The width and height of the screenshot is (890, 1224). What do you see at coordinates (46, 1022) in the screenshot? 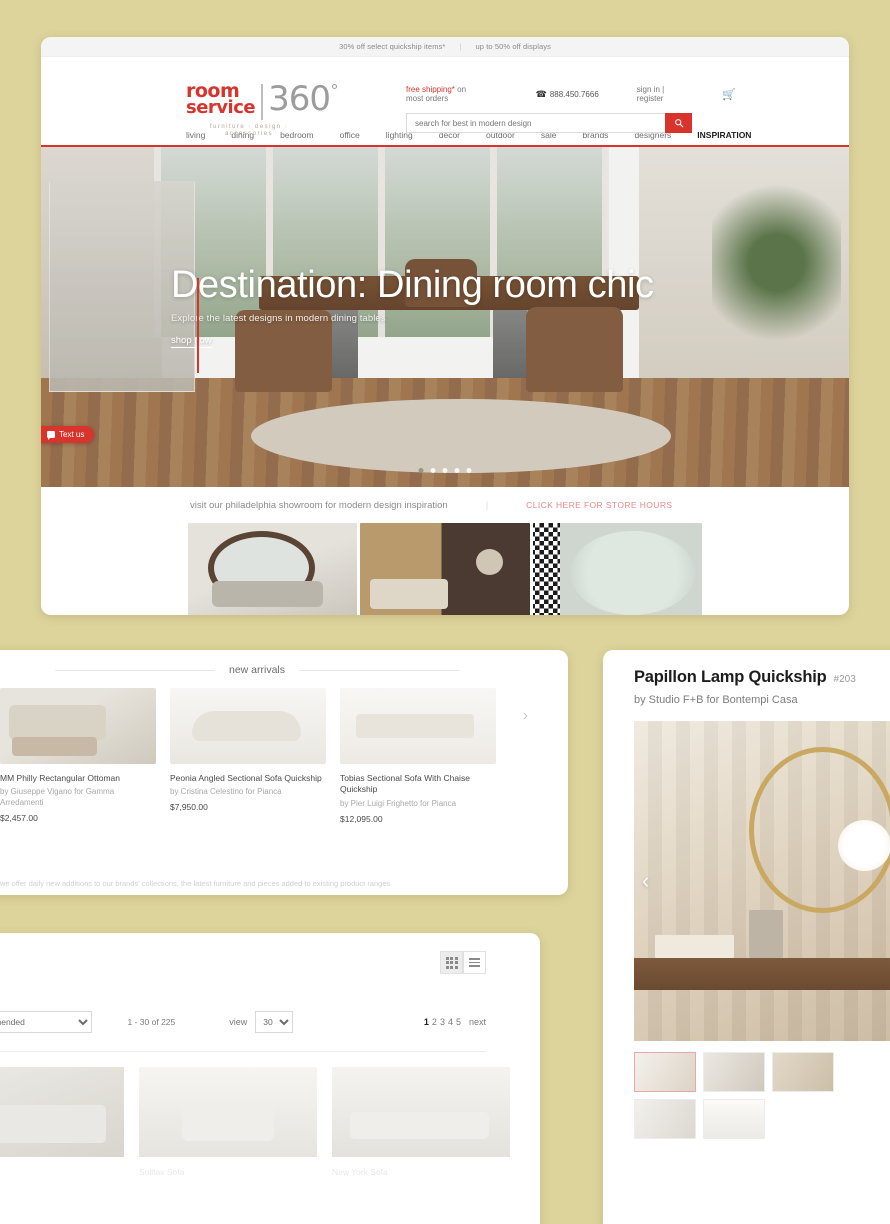
I see `sort-select: recommended` at bounding box center [46, 1022].